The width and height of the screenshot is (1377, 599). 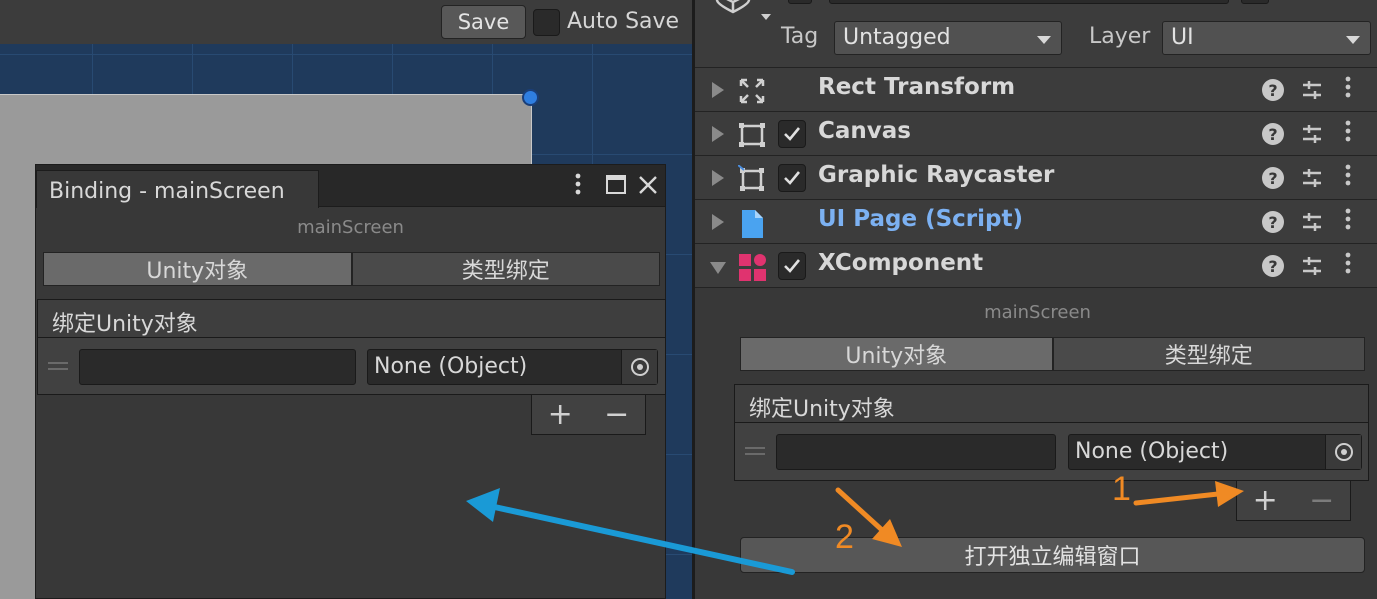 I want to click on gameobject-icon, so click(x=746, y=18).